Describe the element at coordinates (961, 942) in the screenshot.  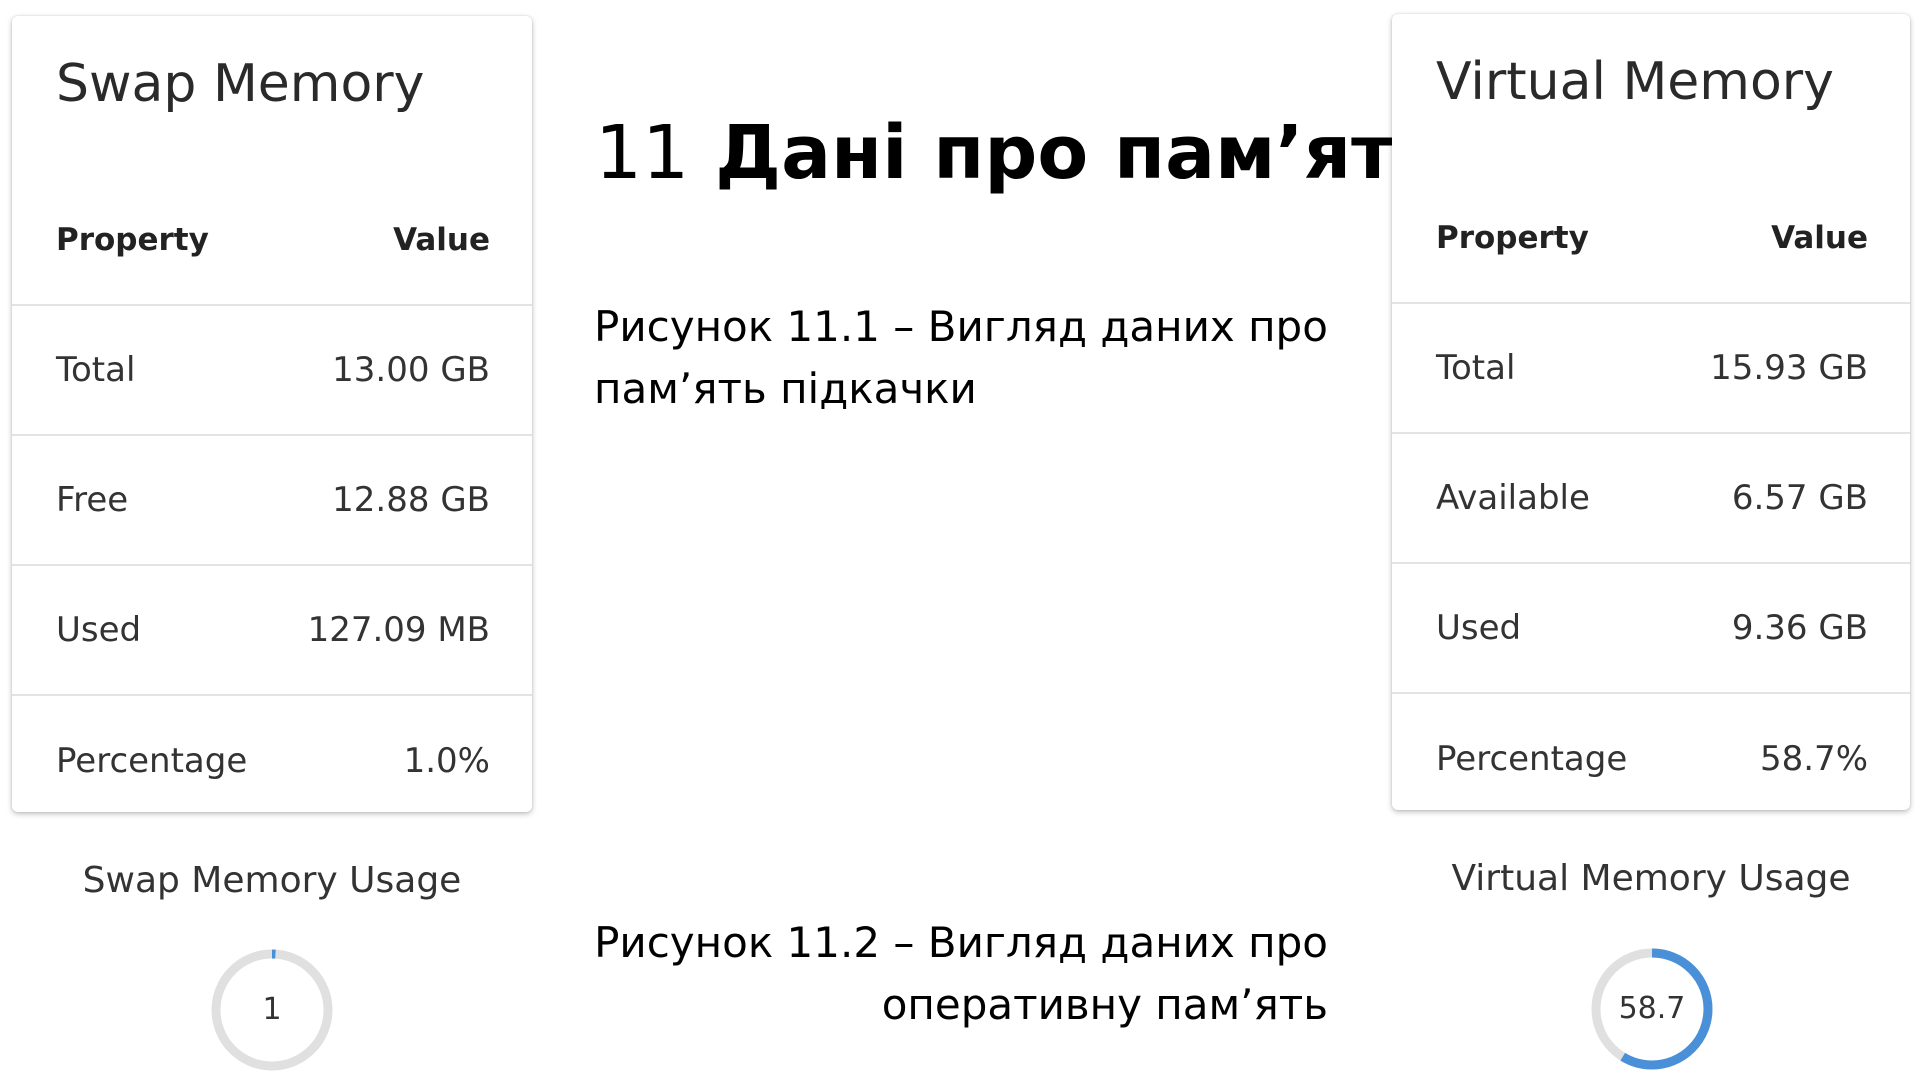
I see `figure-caption-2-line-1: Рисунок 11.2 – Вигляд даних про` at that location.